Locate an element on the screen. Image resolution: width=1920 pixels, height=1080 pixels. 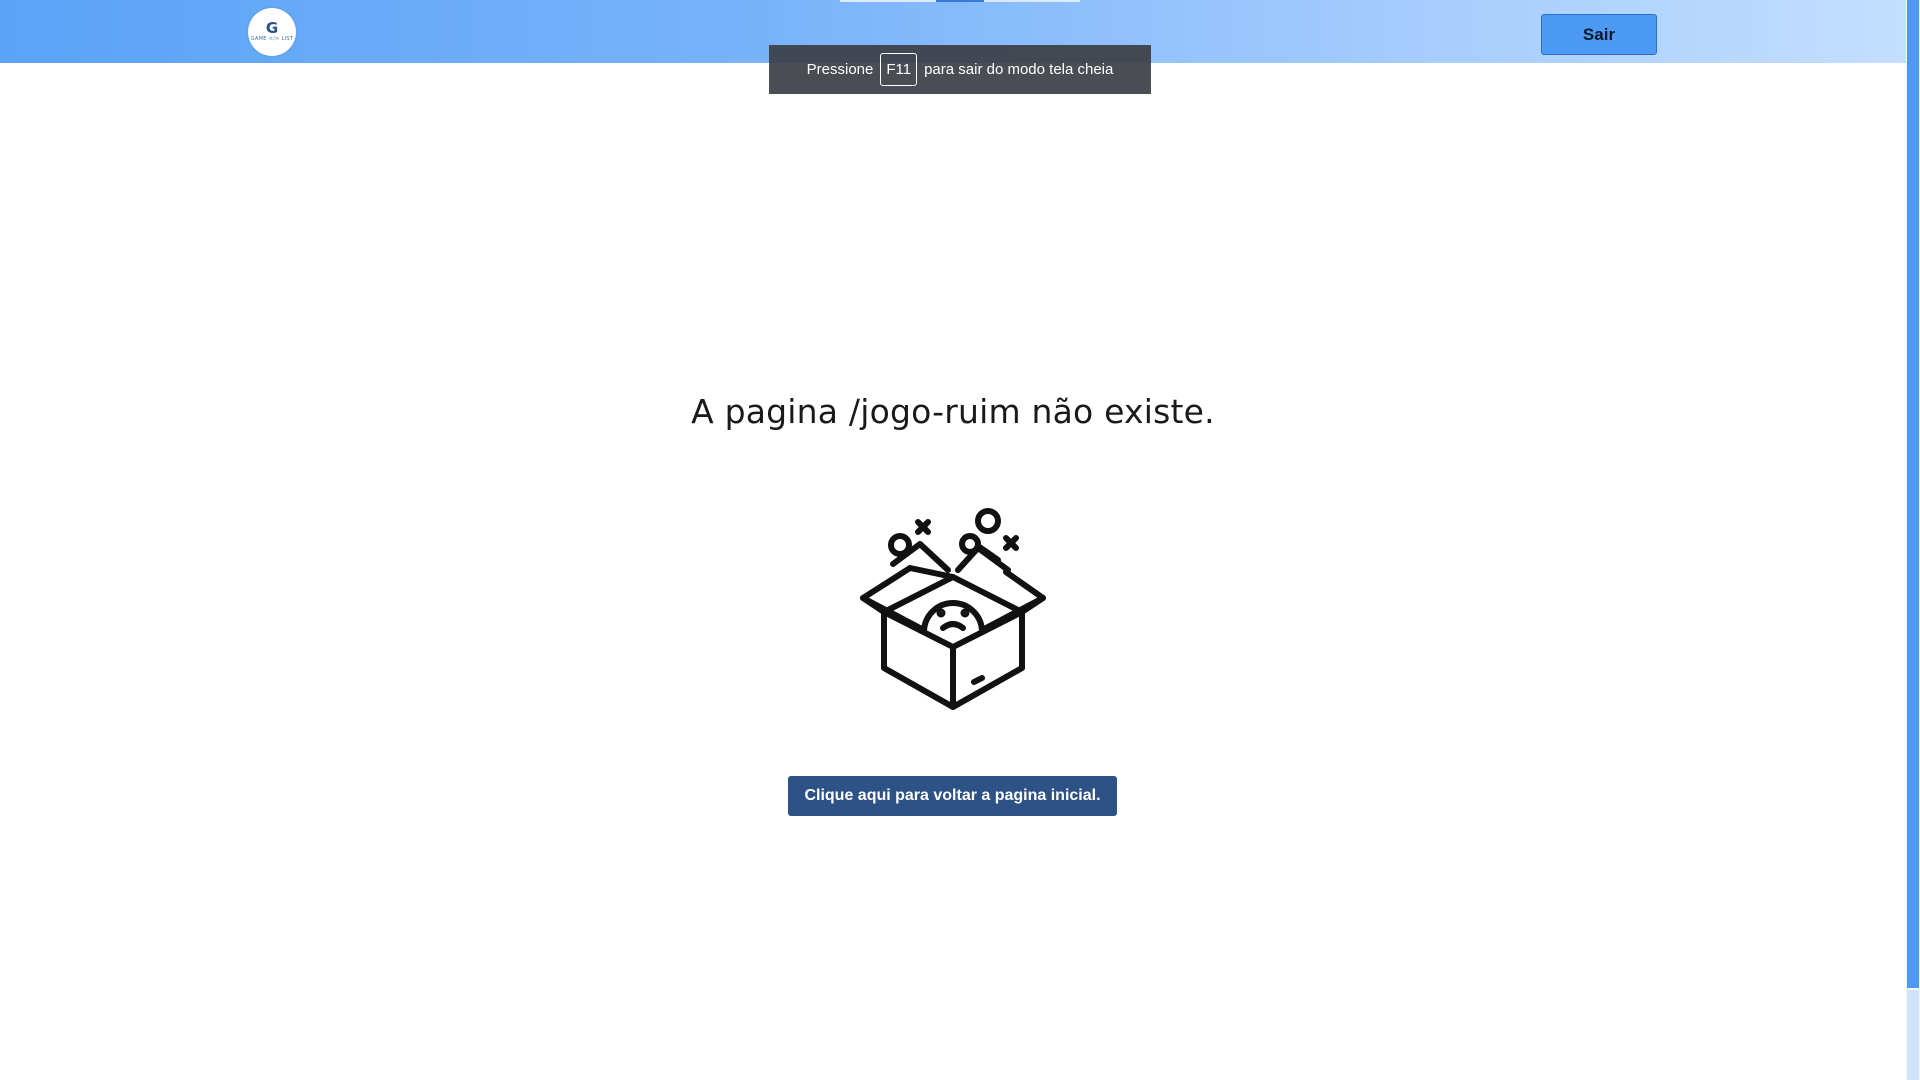
fullscreen-notice-after: para sair do modo tela cheia is located at coordinates (1019, 69).